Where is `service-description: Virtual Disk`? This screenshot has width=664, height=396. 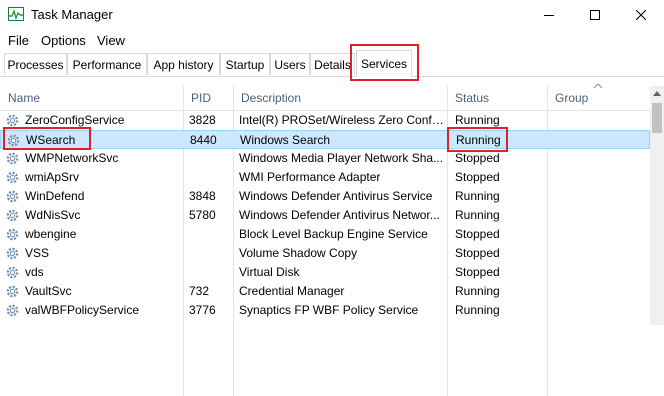
service-description: Virtual Disk is located at coordinates (269, 272).